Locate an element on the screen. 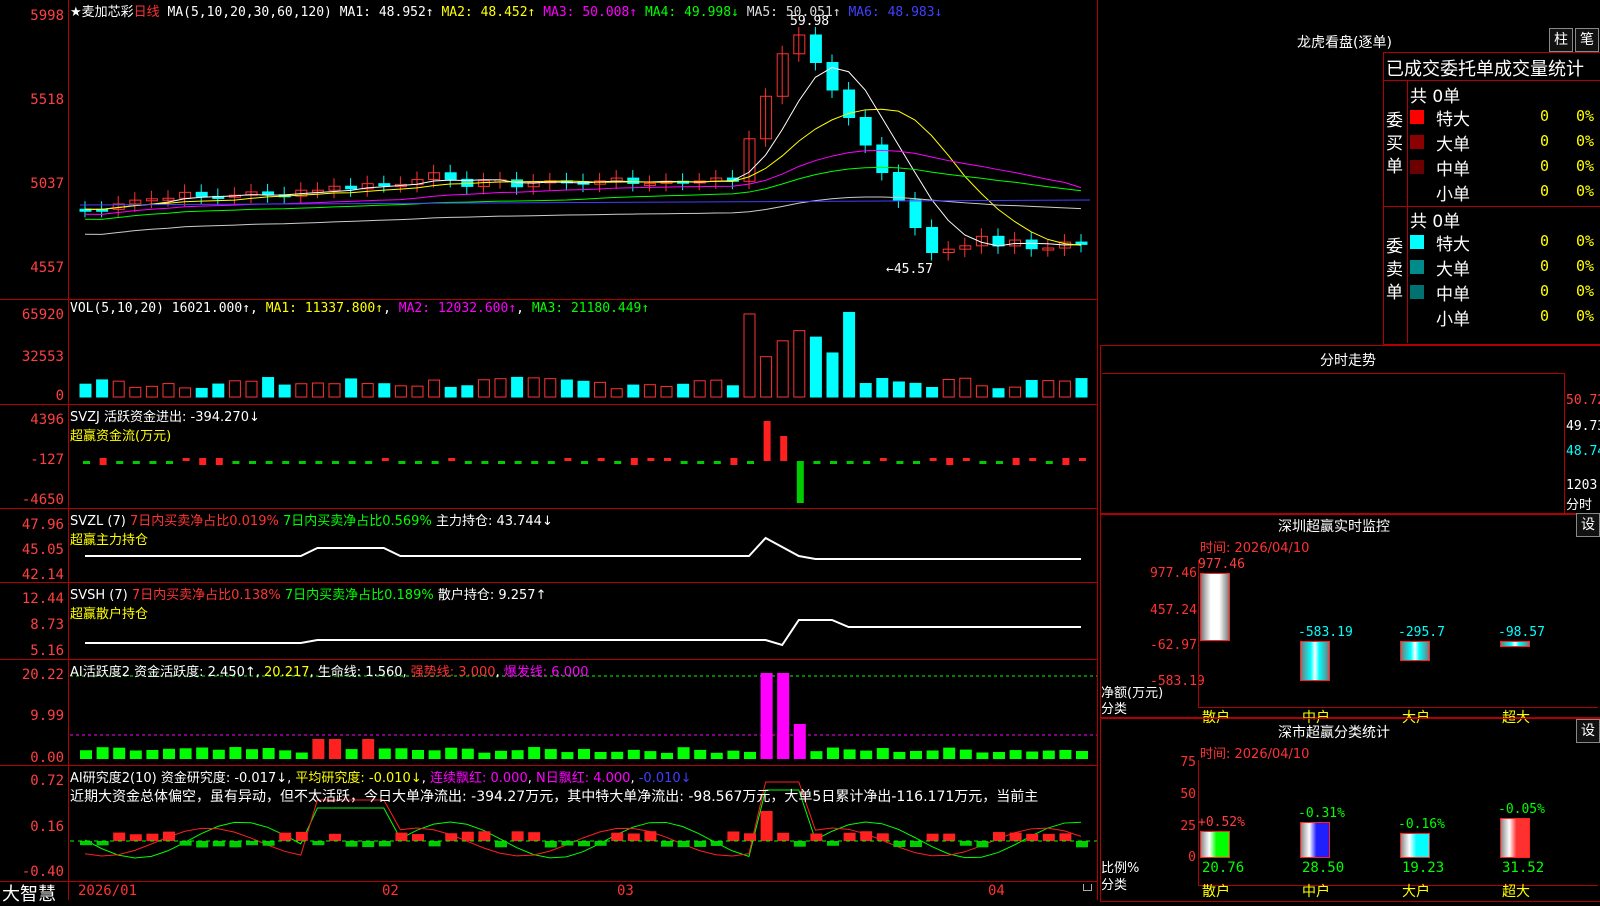  stock-name: ★麦加芯彩 is located at coordinates (102, 12).